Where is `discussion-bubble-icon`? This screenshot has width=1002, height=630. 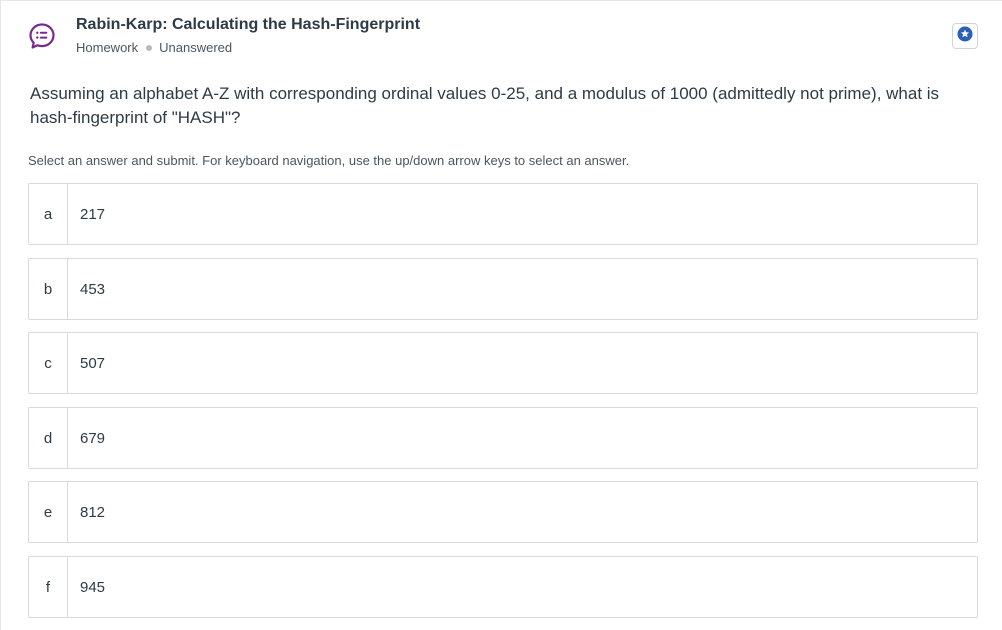 discussion-bubble-icon is located at coordinates (42, 36).